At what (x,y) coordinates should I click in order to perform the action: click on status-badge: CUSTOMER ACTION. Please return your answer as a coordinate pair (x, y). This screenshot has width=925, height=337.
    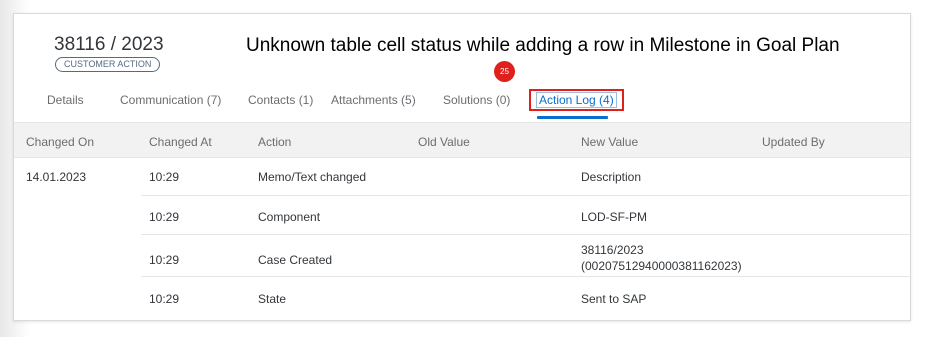
    Looking at the image, I should click on (108, 64).